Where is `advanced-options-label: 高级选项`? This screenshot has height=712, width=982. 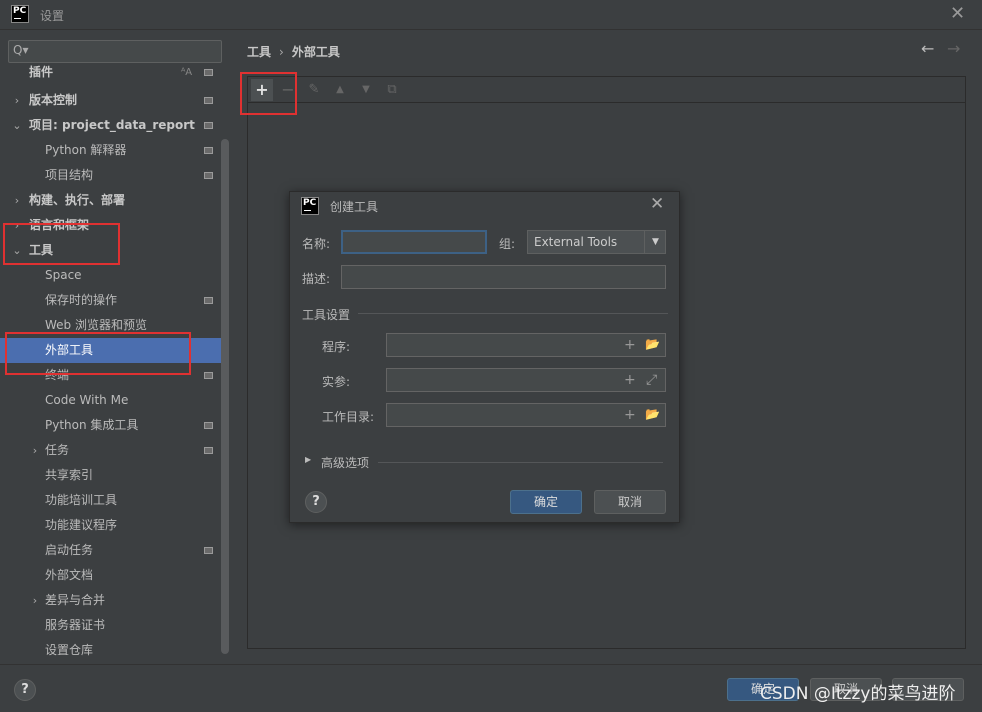
advanced-options-label: 高级选项 is located at coordinates (345, 463).